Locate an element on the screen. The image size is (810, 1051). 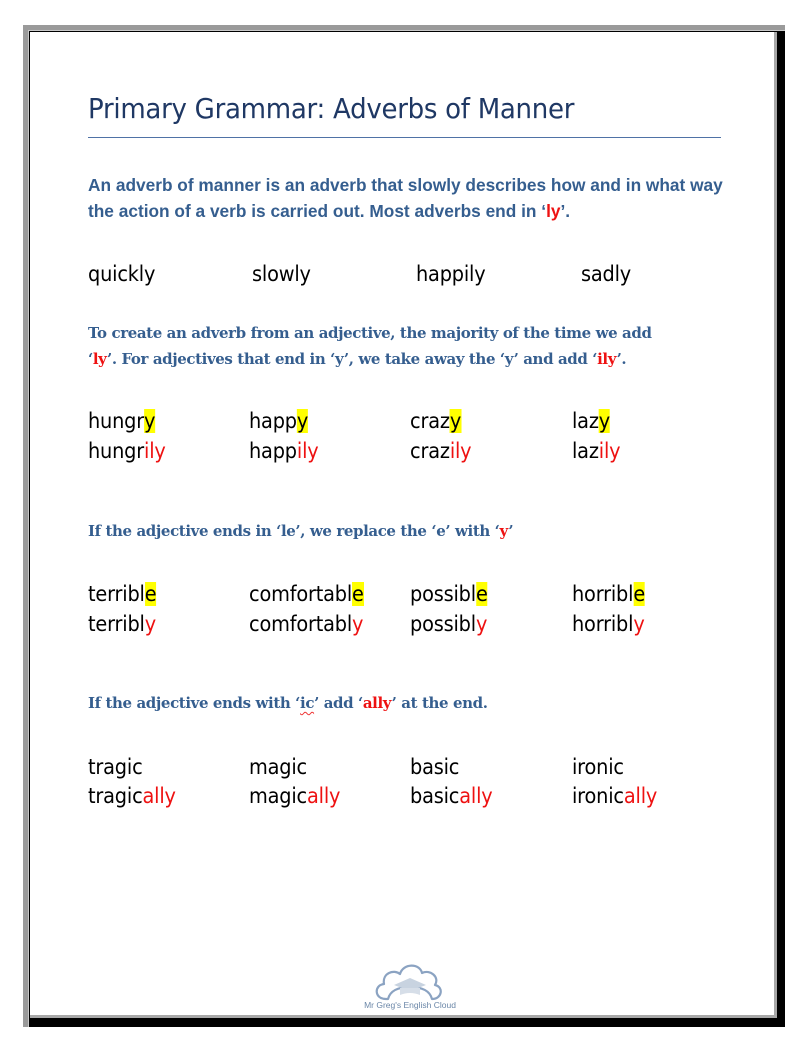
y-adjectives-row: hungry happy crazy lazy is located at coordinates (418, 423).